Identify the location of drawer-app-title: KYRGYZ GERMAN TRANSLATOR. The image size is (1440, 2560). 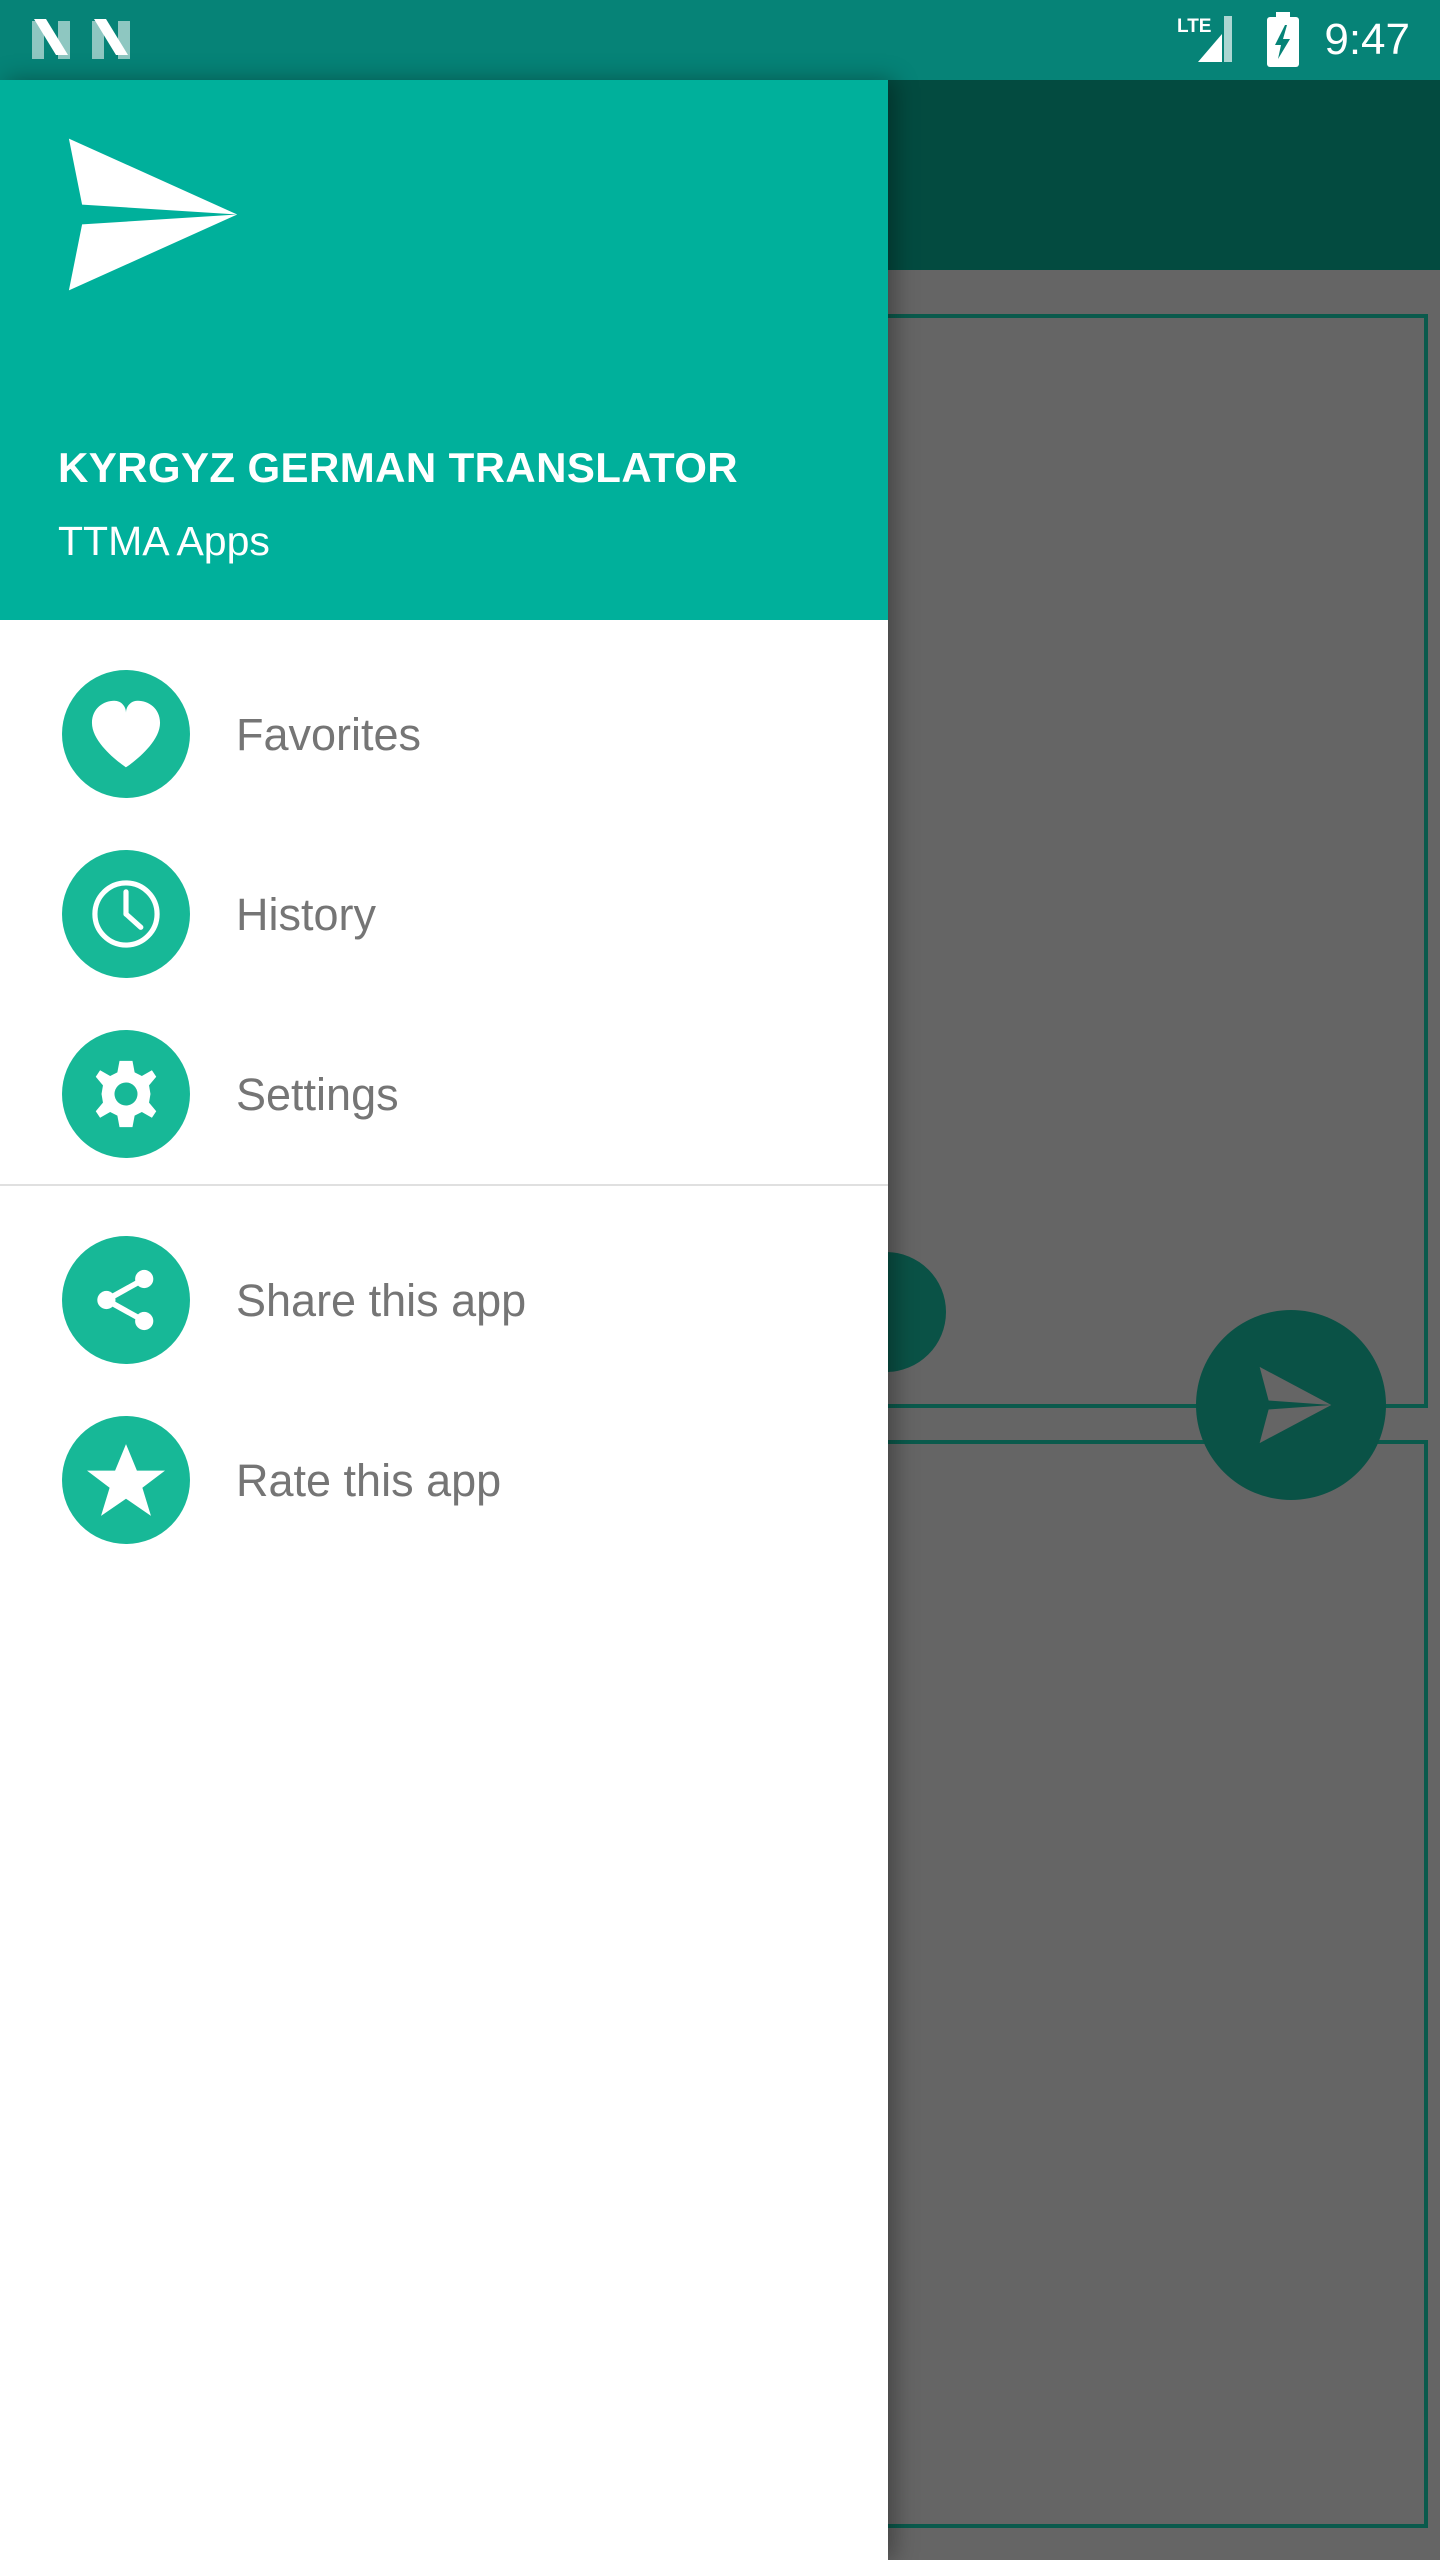
(398, 467).